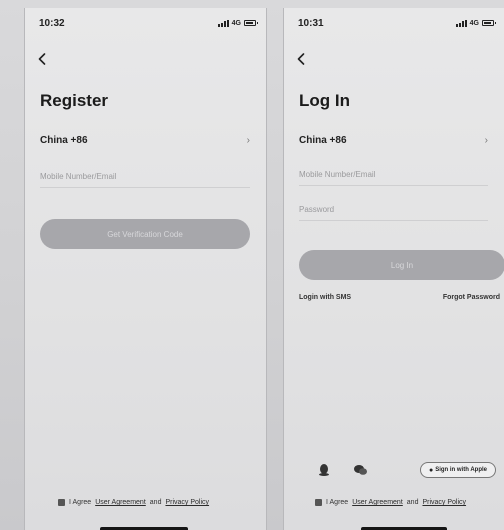 This screenshot has width=504, height=530. I want to click on login-with-sms-link: Login with SMS, so click(325, 297).